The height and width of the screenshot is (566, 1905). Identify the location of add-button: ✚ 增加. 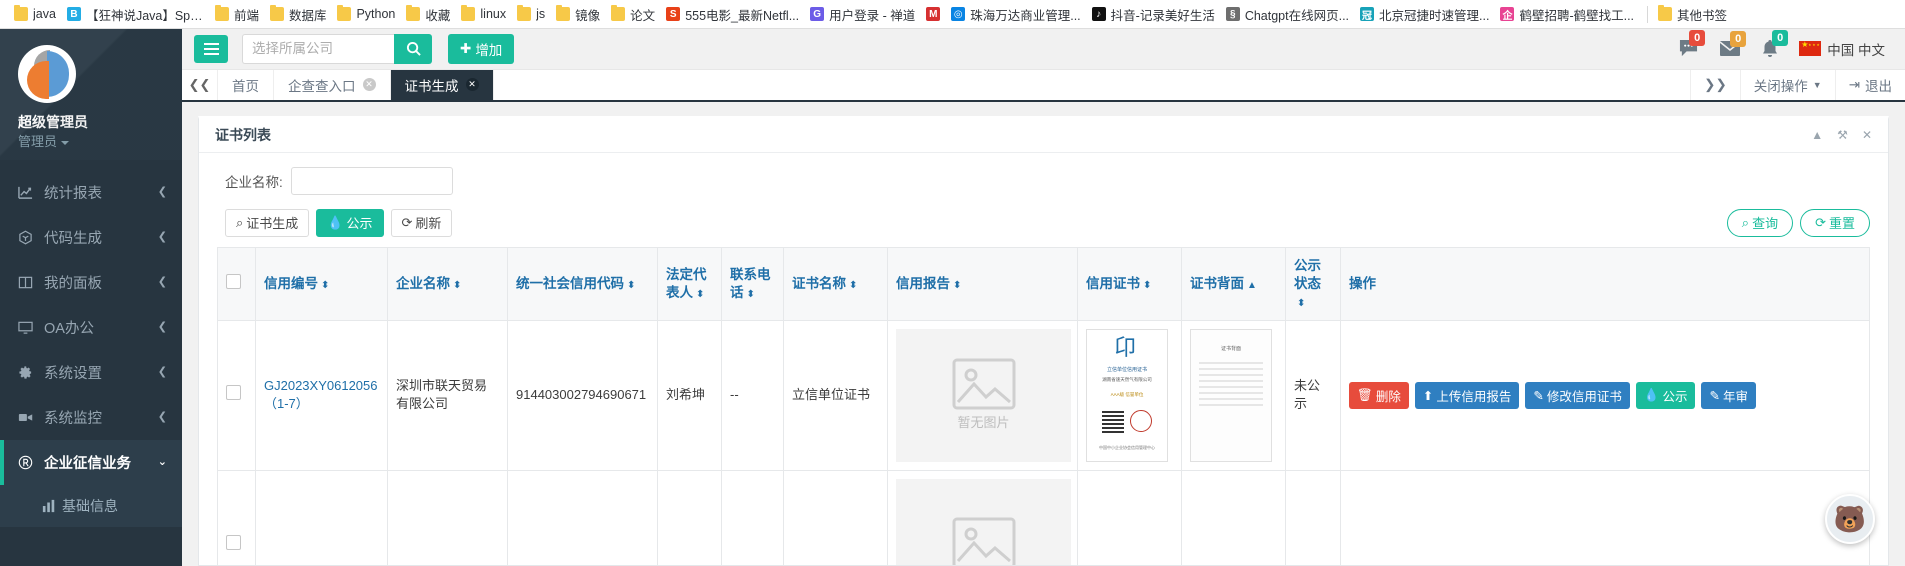
(481, 48).